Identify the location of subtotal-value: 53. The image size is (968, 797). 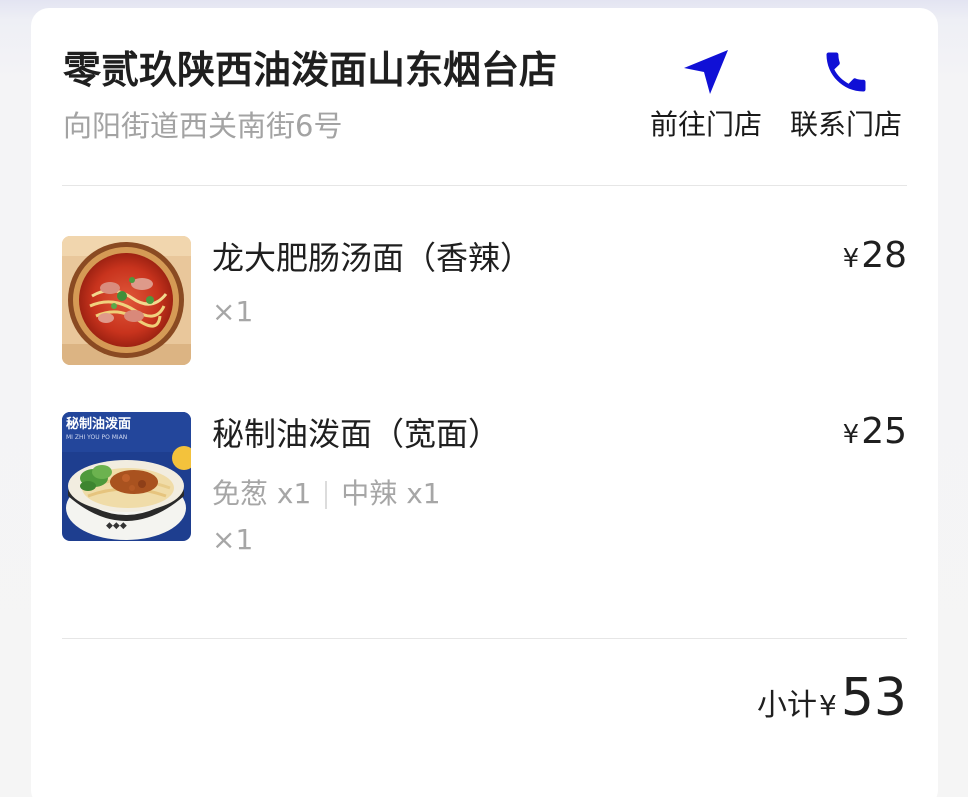
(873, 698).